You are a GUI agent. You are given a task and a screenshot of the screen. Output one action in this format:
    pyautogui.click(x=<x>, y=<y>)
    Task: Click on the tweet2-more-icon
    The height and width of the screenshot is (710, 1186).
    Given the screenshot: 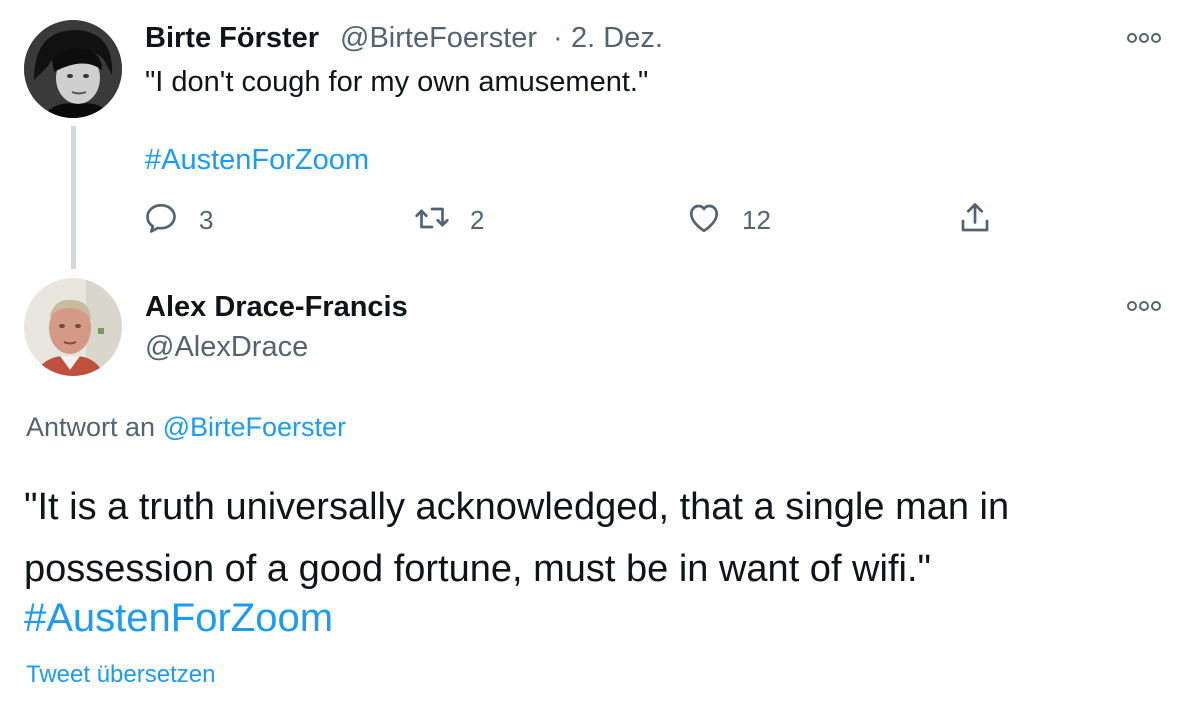 What is the action you would take?
    pyautogui.click(x=1144, y=306)
    